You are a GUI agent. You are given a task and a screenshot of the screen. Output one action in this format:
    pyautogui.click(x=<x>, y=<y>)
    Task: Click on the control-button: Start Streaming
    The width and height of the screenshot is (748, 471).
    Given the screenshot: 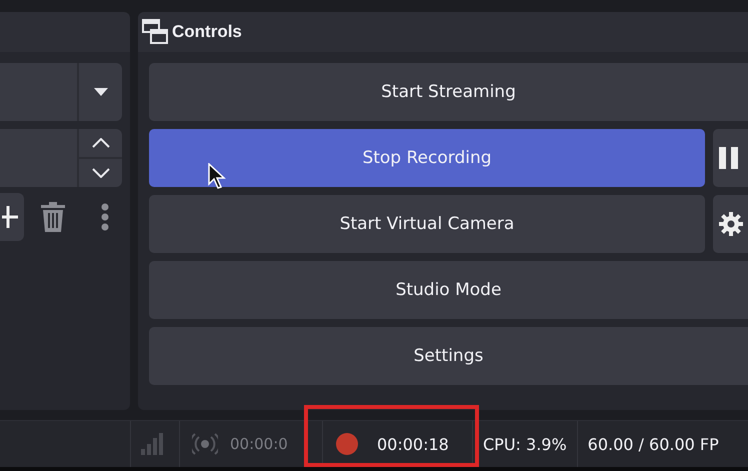 What is the action you would take?
    pyautogui.click(x=448, y=92)
    